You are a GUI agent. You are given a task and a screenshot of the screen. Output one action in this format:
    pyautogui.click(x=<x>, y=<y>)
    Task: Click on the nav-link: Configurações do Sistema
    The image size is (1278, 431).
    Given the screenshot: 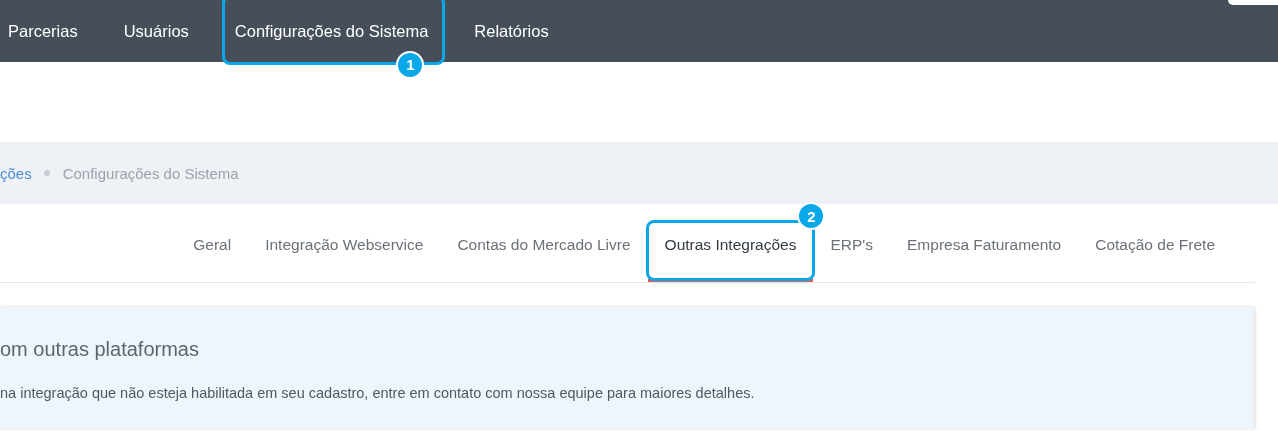 What is the action you would take?
    pyautogui.click(x=331, y=31)
    